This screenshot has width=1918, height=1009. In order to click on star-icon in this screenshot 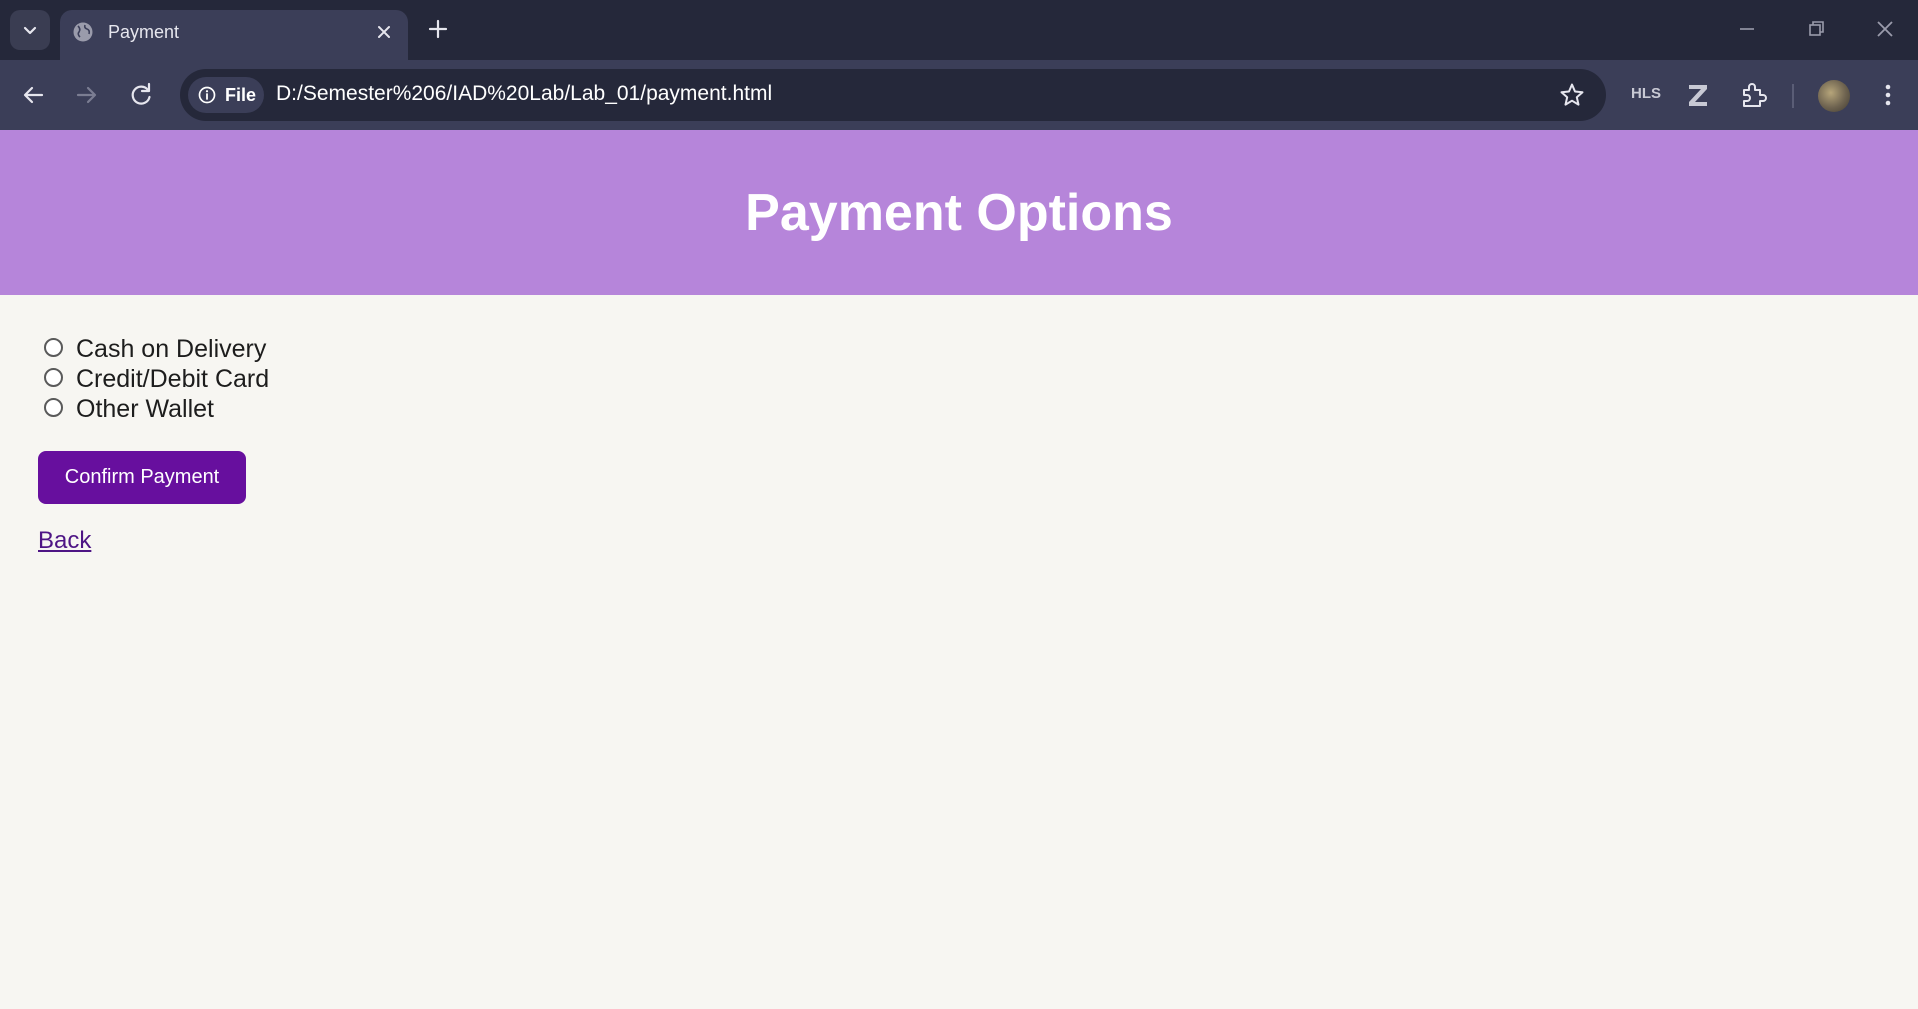, I will do `click(1572, 95)`.